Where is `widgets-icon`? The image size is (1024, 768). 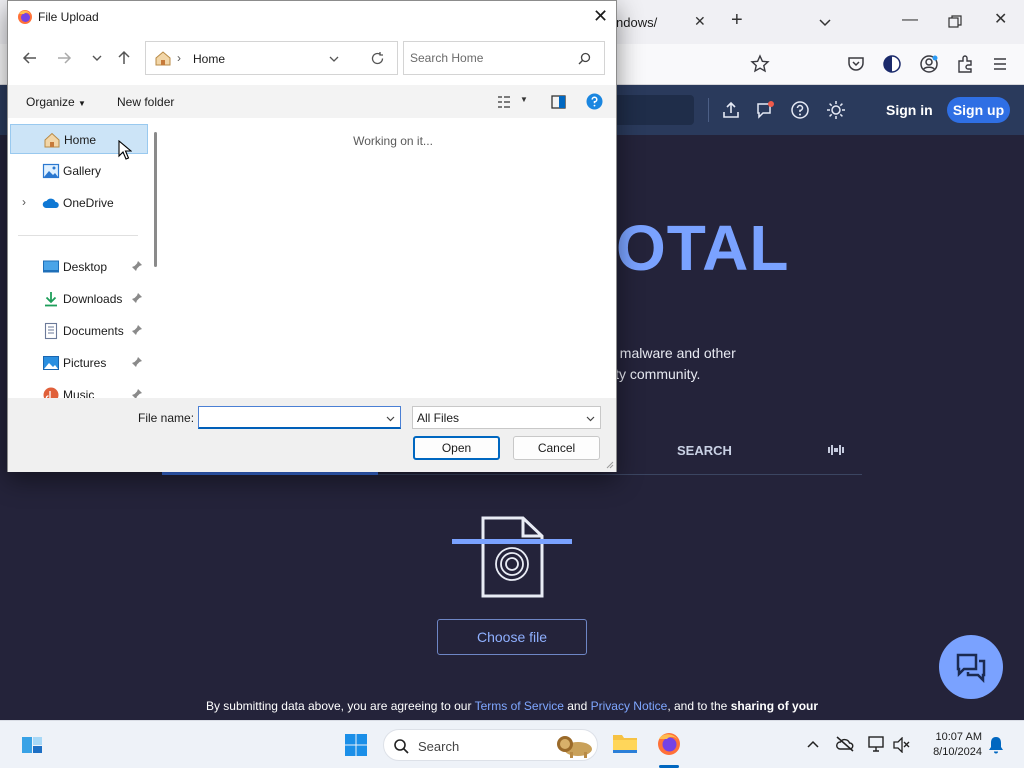
widgets-icon is located at coordinates (32, 745).